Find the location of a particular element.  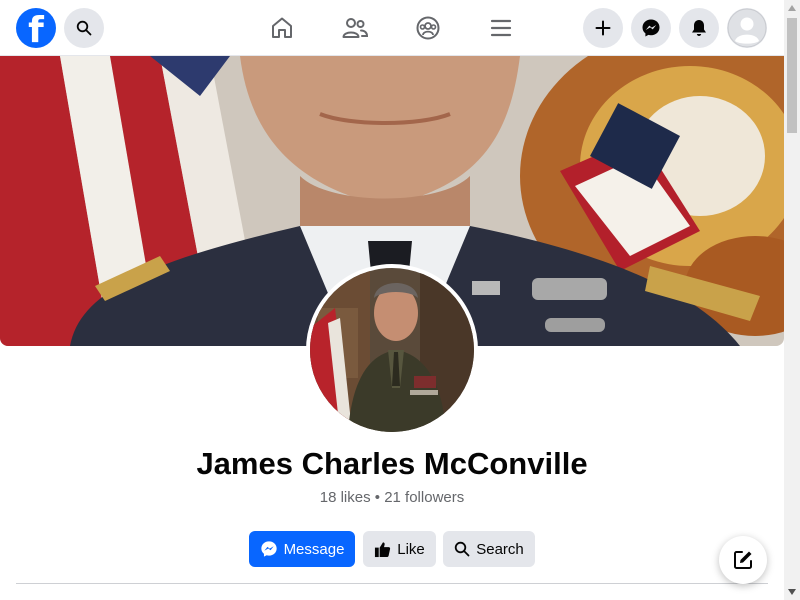

new-message-button is located at coordinates (743, 560).